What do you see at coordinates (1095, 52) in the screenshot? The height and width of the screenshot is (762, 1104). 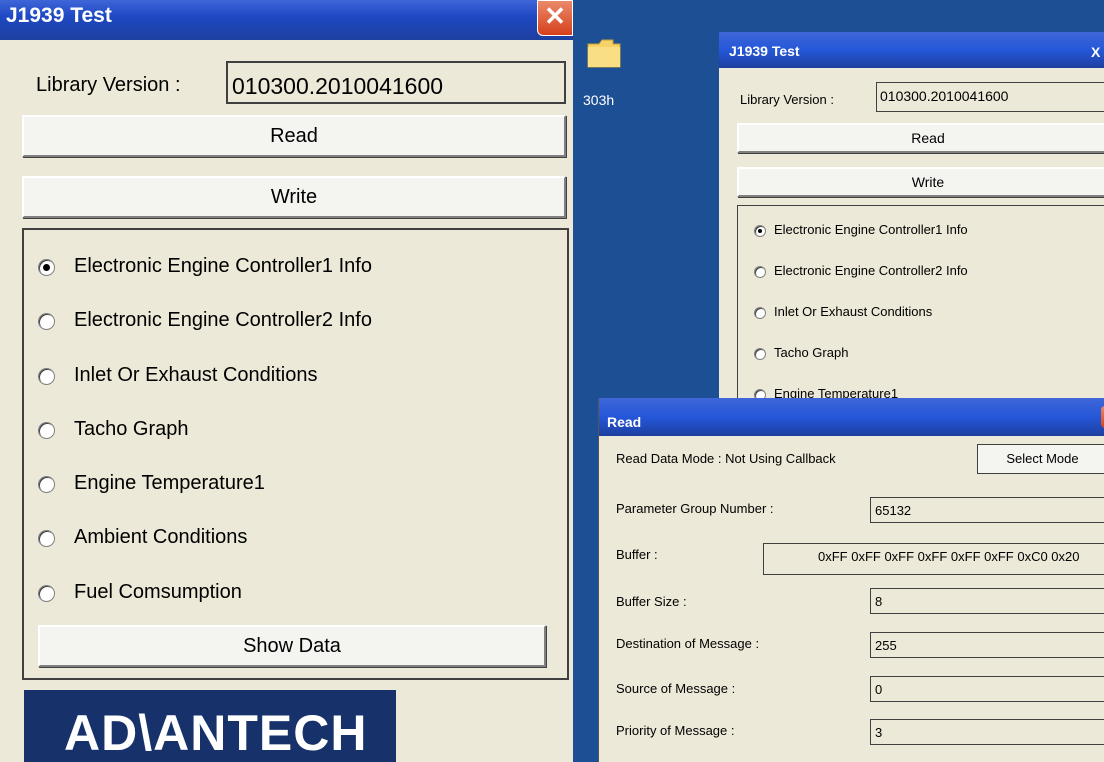 I see `close-icon: X` at bounding box center [1095, 52].